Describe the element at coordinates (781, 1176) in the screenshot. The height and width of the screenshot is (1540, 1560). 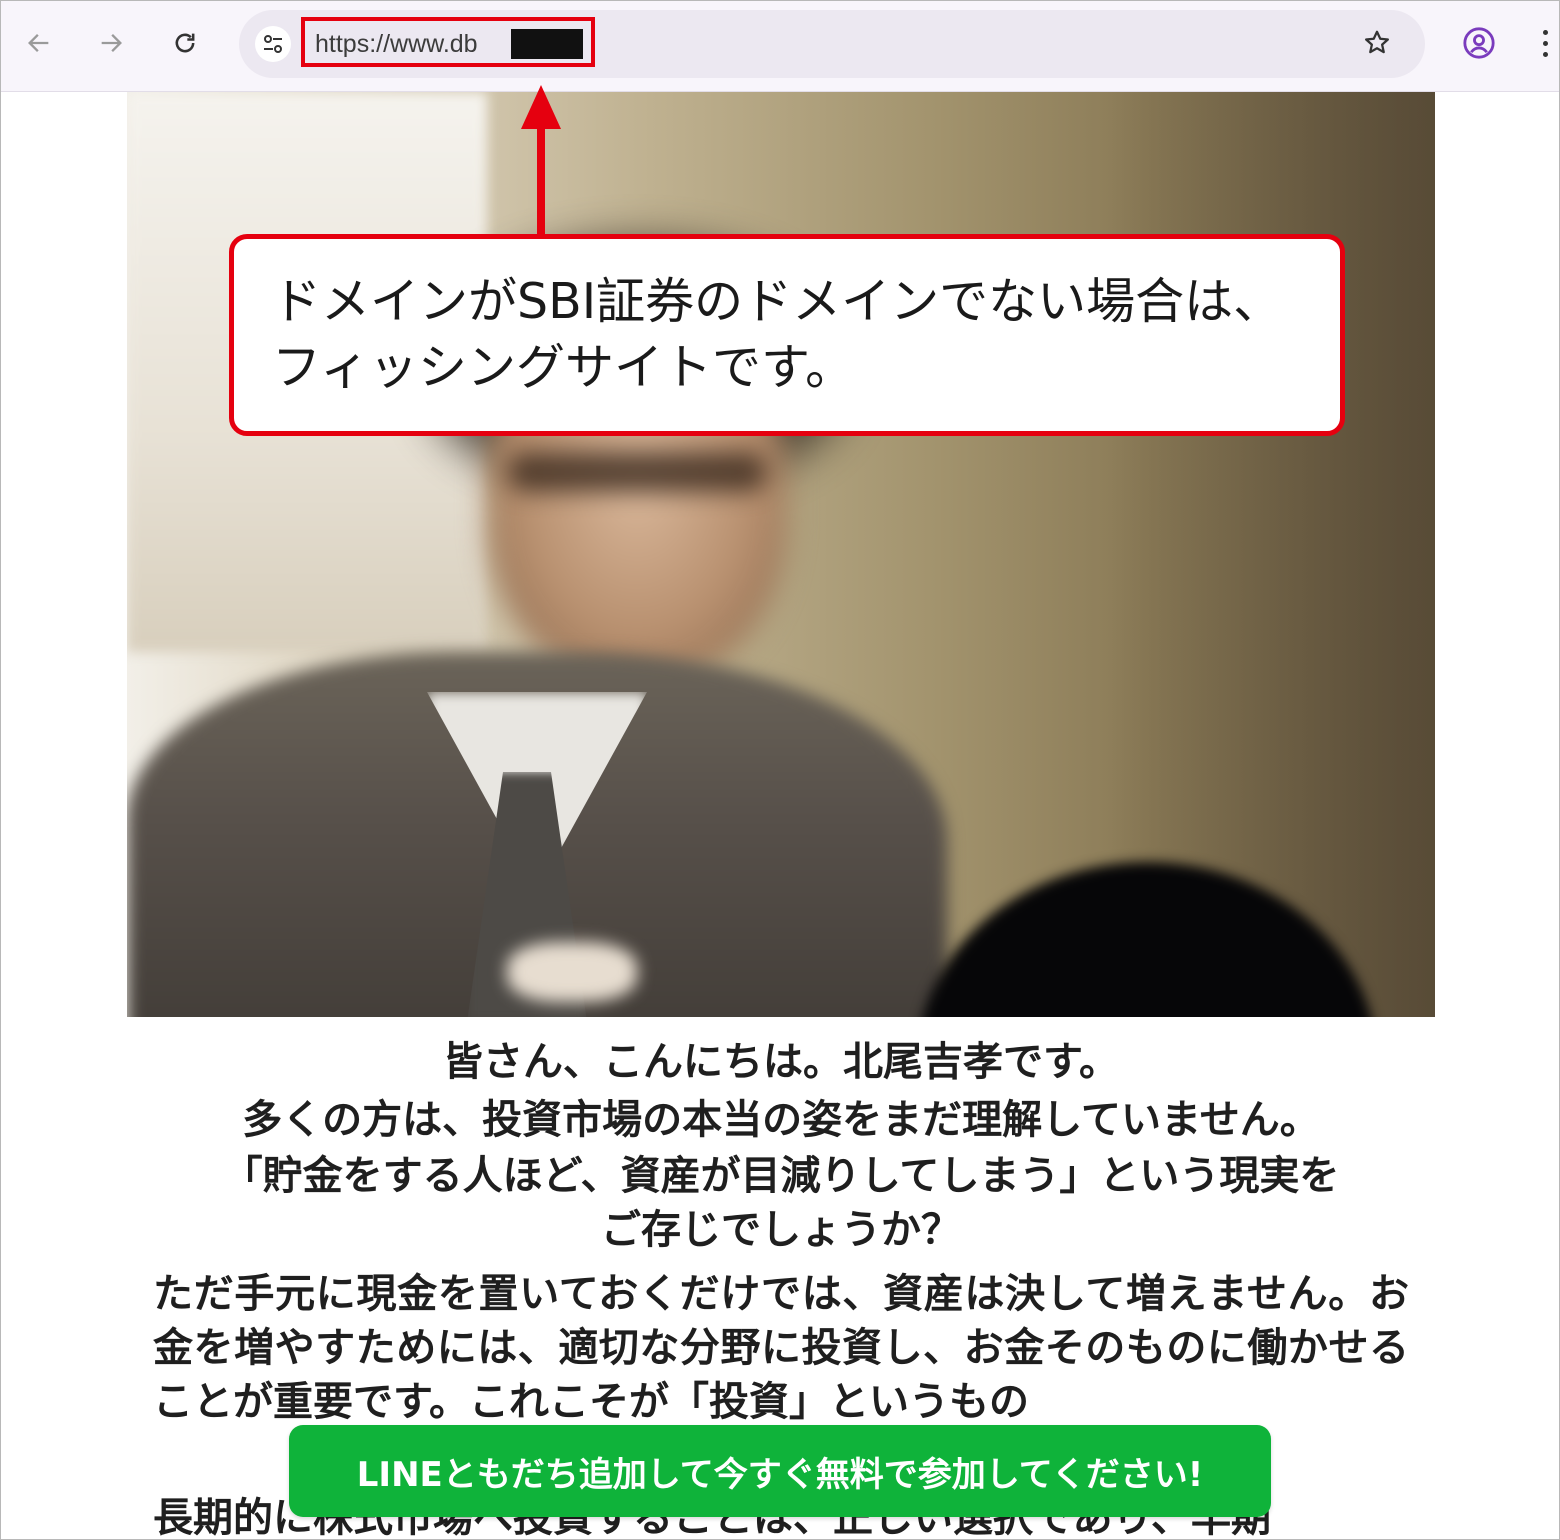
I see `intro-line: 「貯金をする人ほど、資産が目減りしてしまう」という現実を` at that location.